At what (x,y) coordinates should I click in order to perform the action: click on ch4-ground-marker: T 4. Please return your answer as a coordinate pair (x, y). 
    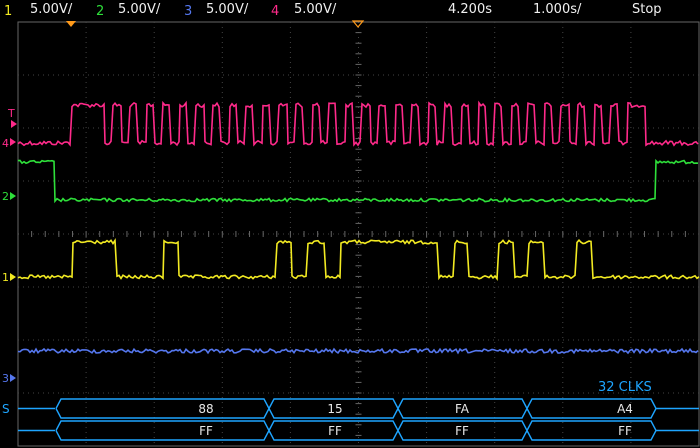
    Looking at the image, I should click on (9, 128).